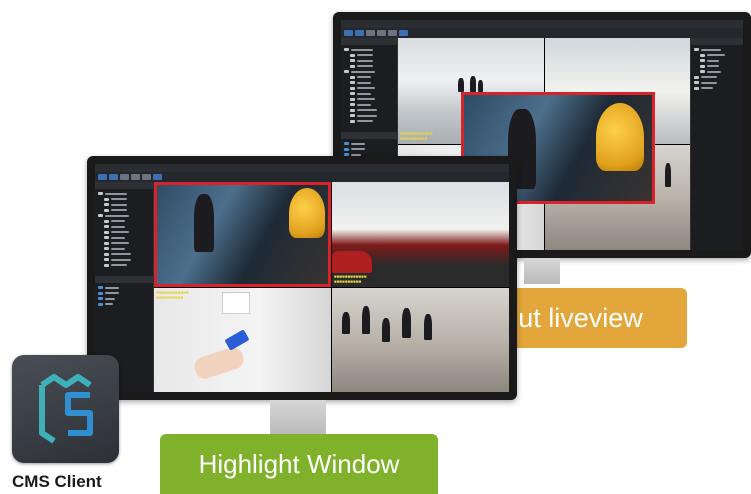 The width and height of the screenshot is (751, 494). Describe the element at coordinates (542, 271) in the screenshot. I see `popout-monitor-neck` at that location.